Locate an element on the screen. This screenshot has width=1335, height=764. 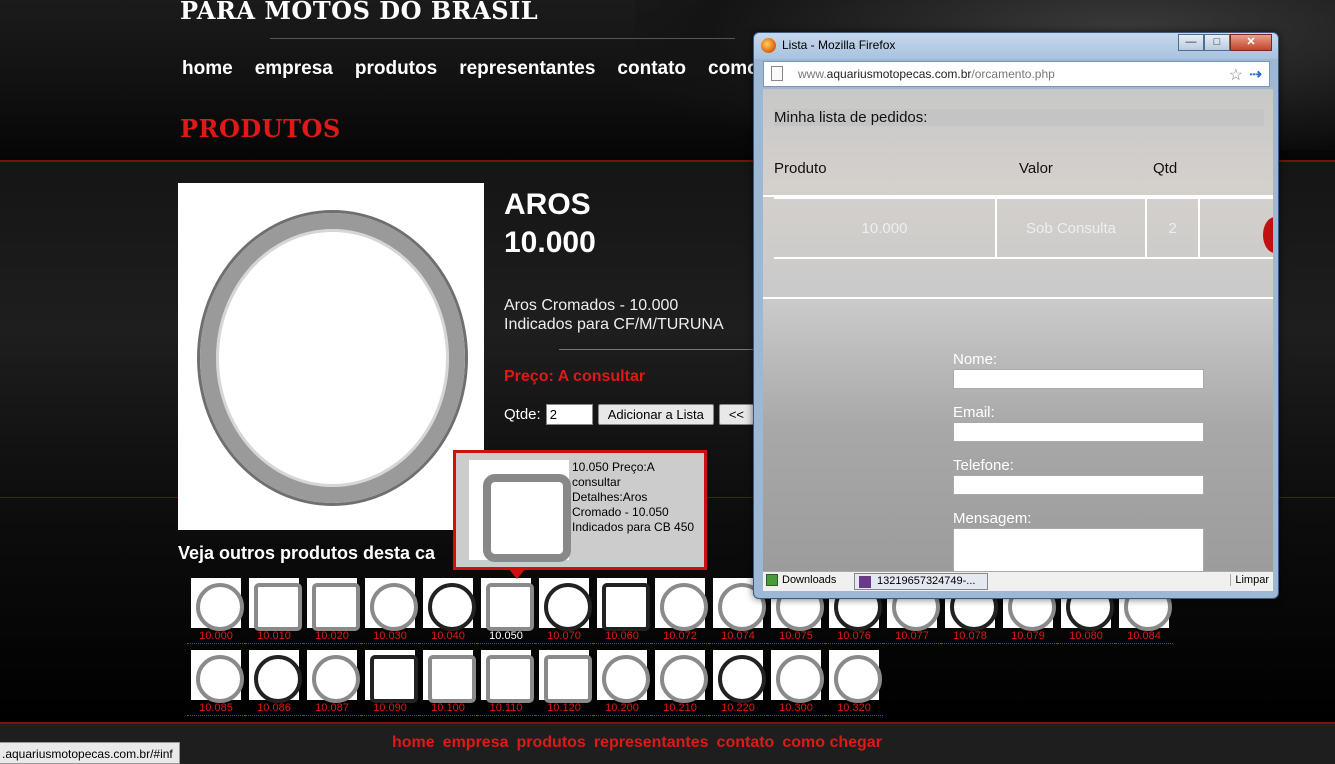
back-button: << is located at coordinates (736, 414).